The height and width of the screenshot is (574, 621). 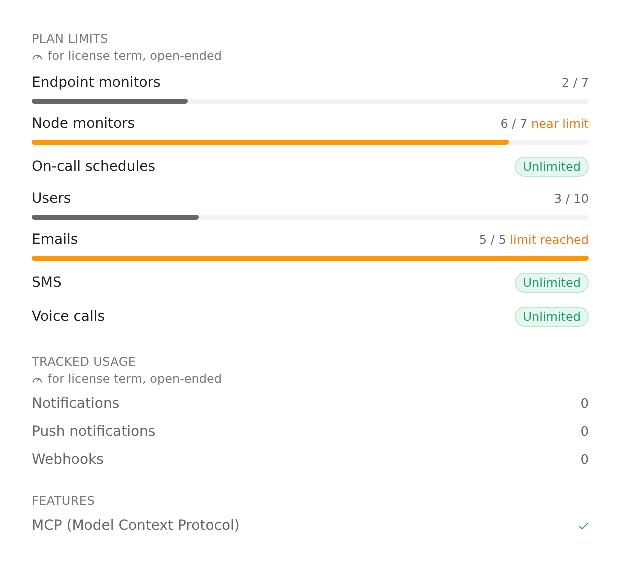 What do you see at coordinates (84, 124) in the screenshot?
I see `limit-label: Node monitors` at bounding box center [84, 124].